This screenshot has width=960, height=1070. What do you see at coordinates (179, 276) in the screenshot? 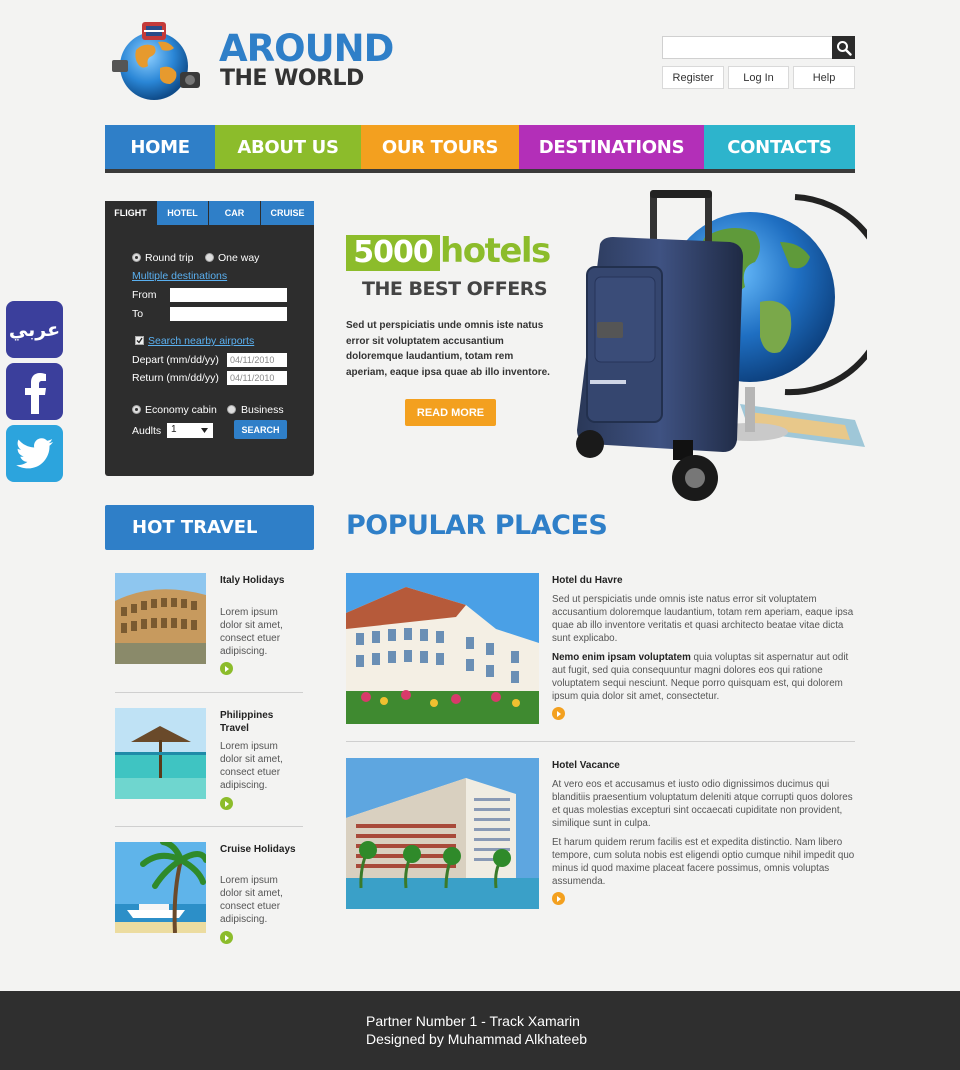
I see `multiple-destinations-link: Multiple destinations` at bounding box center [179, 276].